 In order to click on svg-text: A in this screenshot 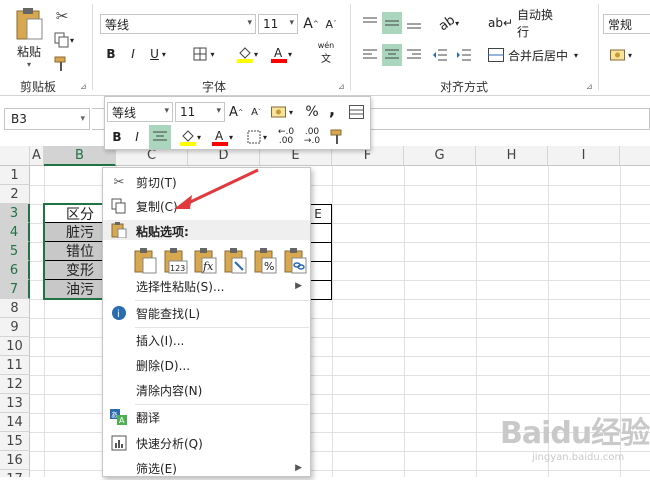, I will do `click(219, 136)`.